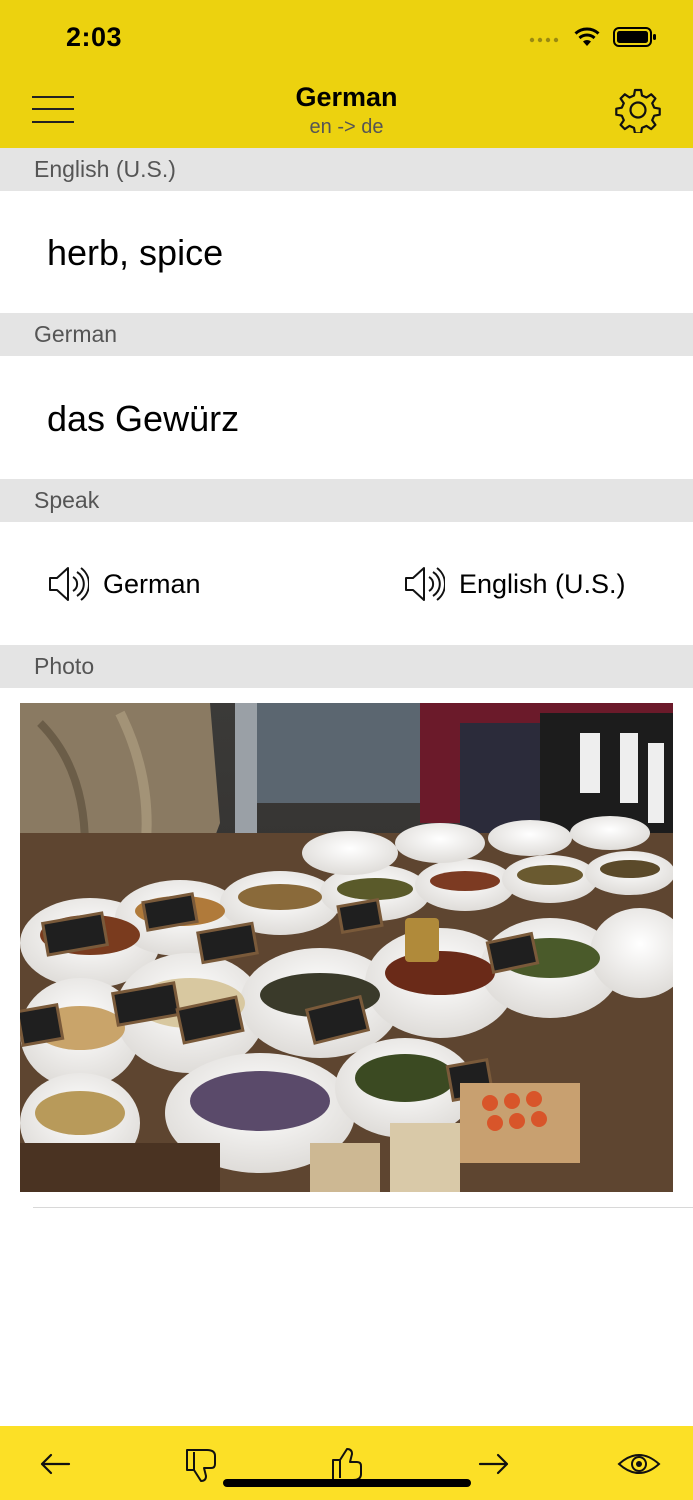 The height and width of the screenshot is (1500, 693). What do you see at coordinates (363, 1207) in the screenshot?
I see `divider` at bounding box center [363, 1207].